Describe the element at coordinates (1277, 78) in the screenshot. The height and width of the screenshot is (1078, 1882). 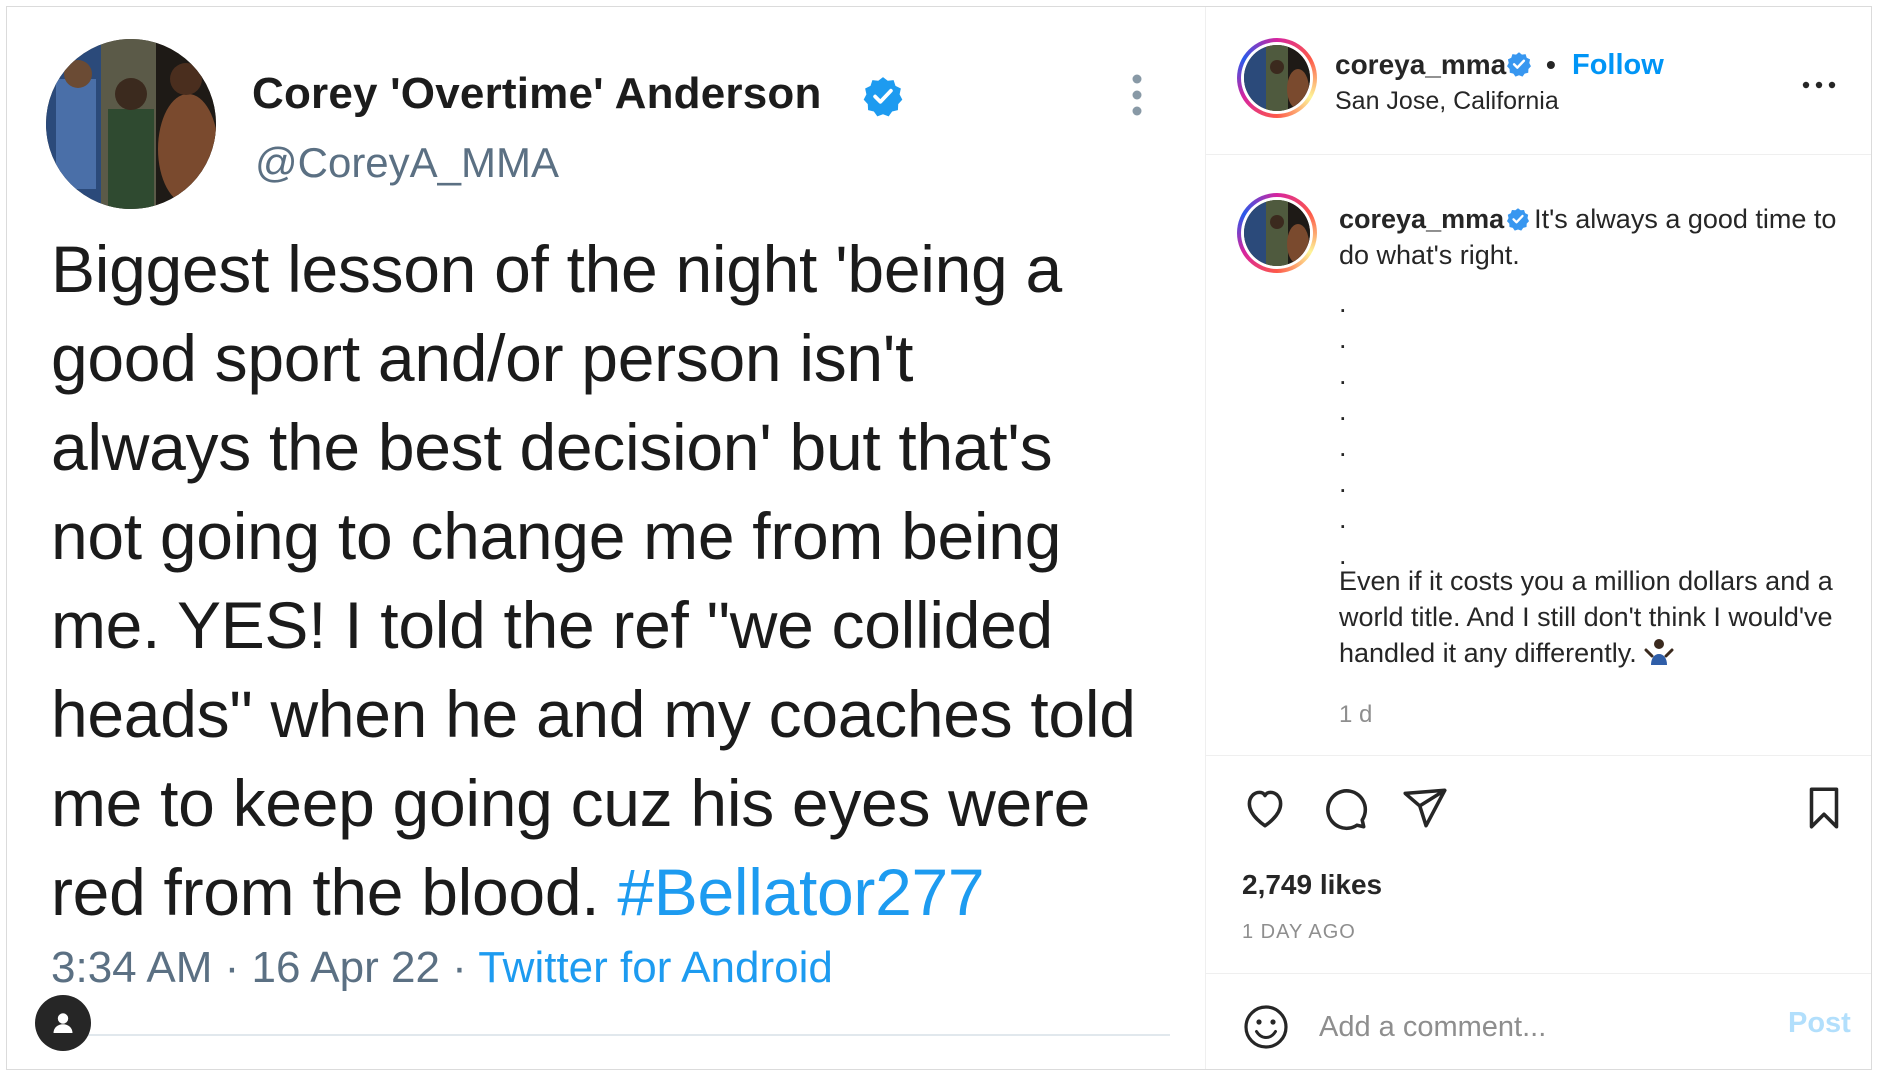
I see `header-avatar` at that location.